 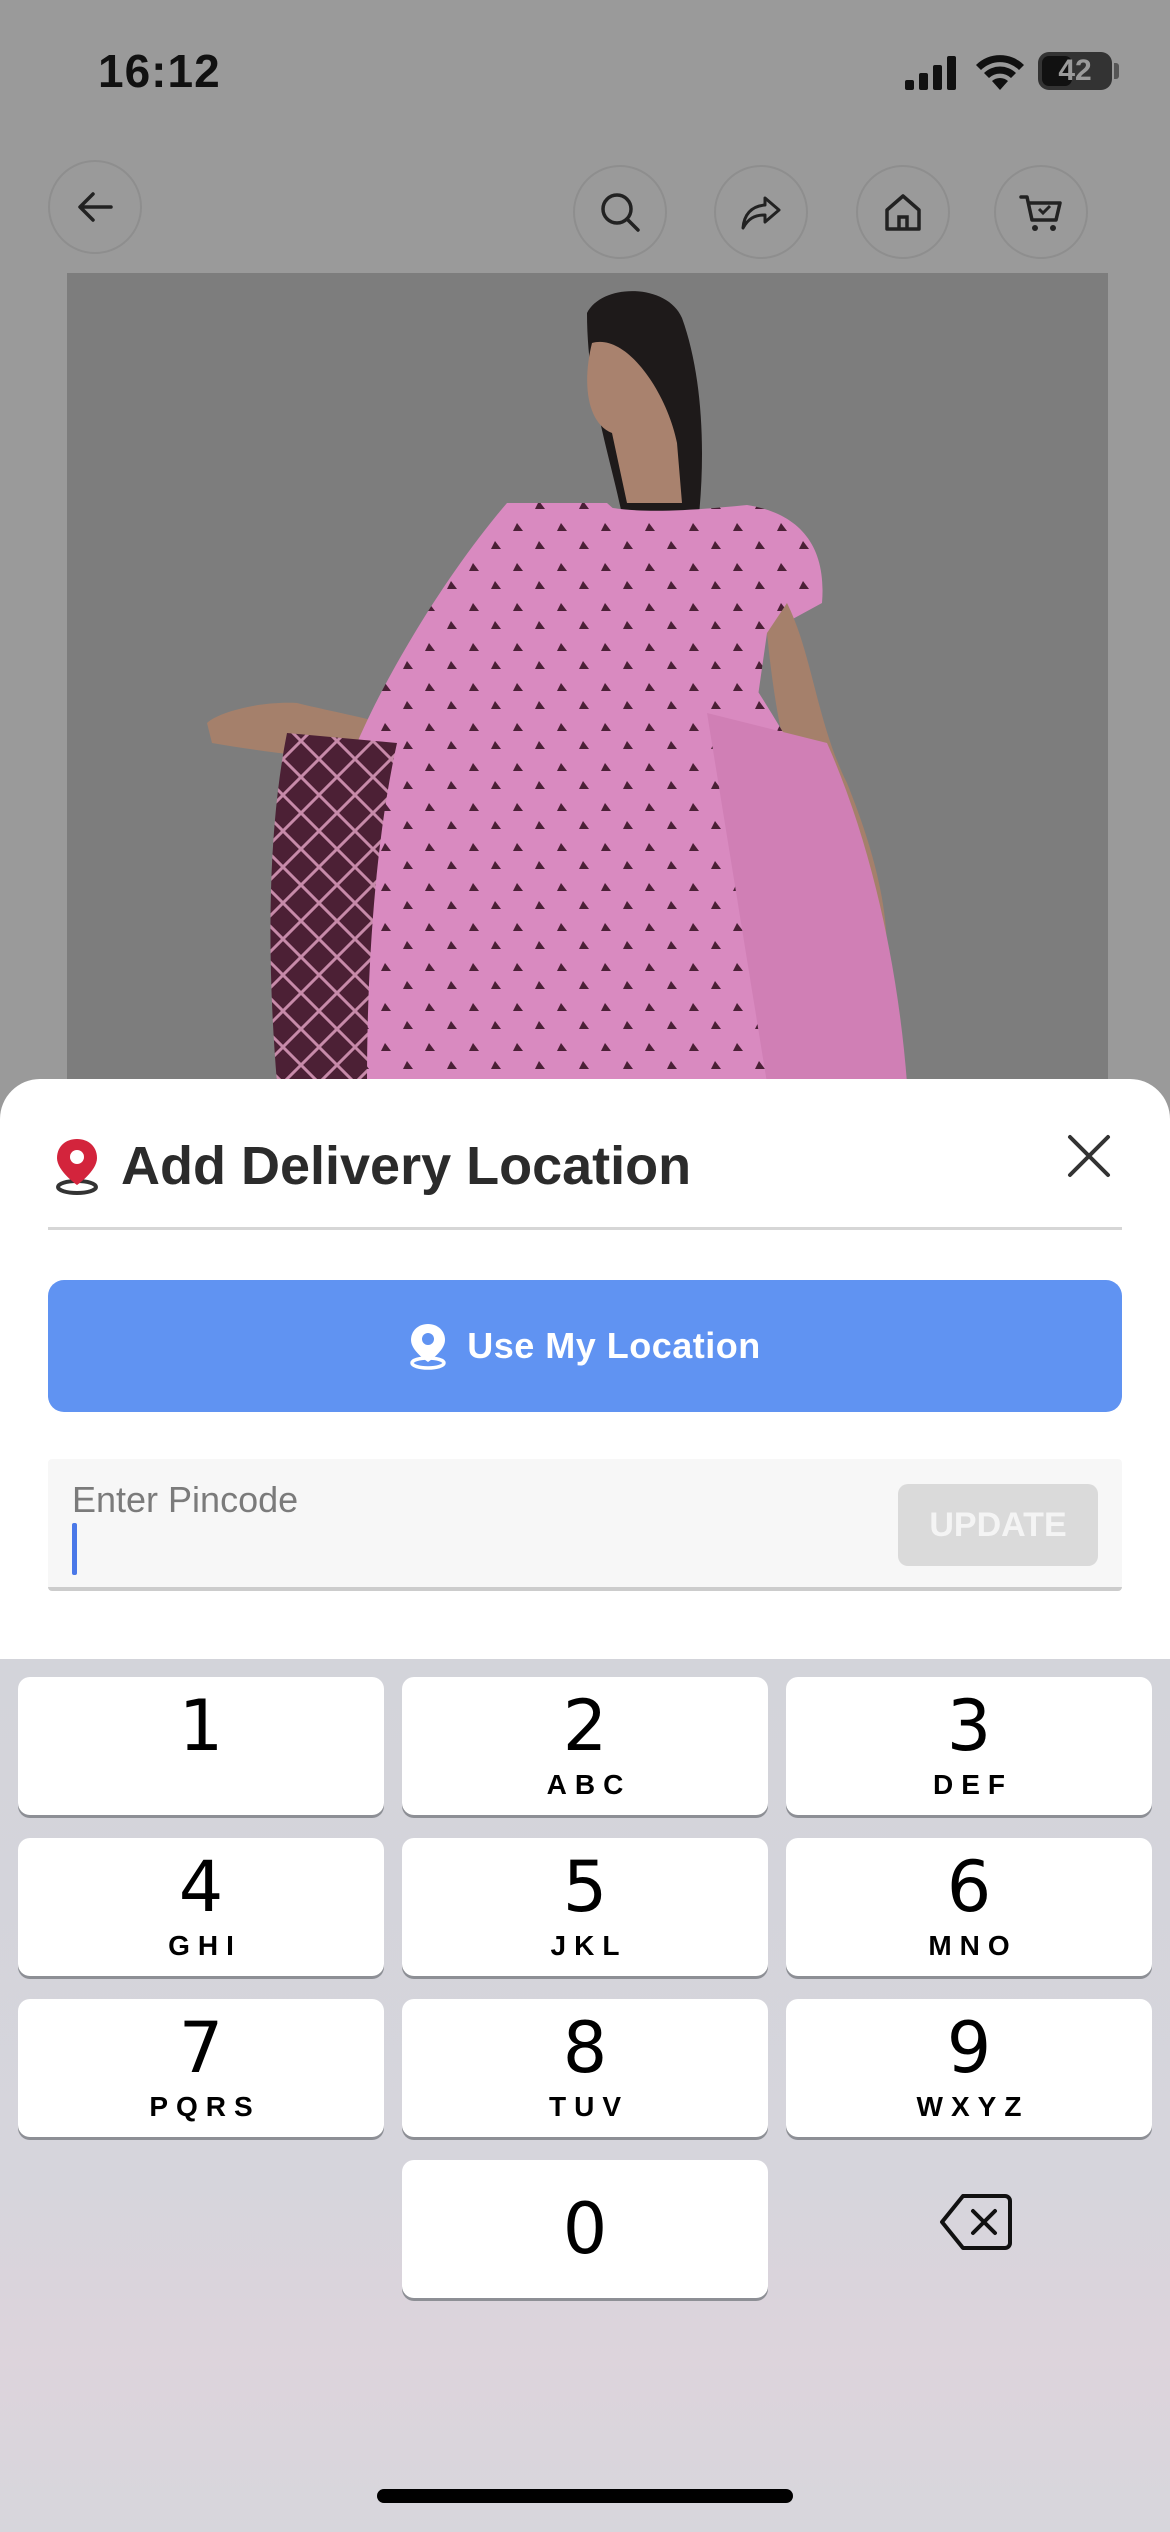 I want to click on sheet-title: Add Delivery Location, so click(x=406, y=1166).